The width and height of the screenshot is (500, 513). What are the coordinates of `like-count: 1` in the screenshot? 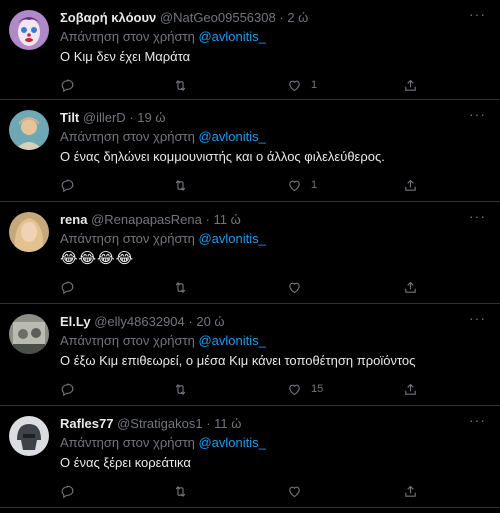 It's located at (314, 85).